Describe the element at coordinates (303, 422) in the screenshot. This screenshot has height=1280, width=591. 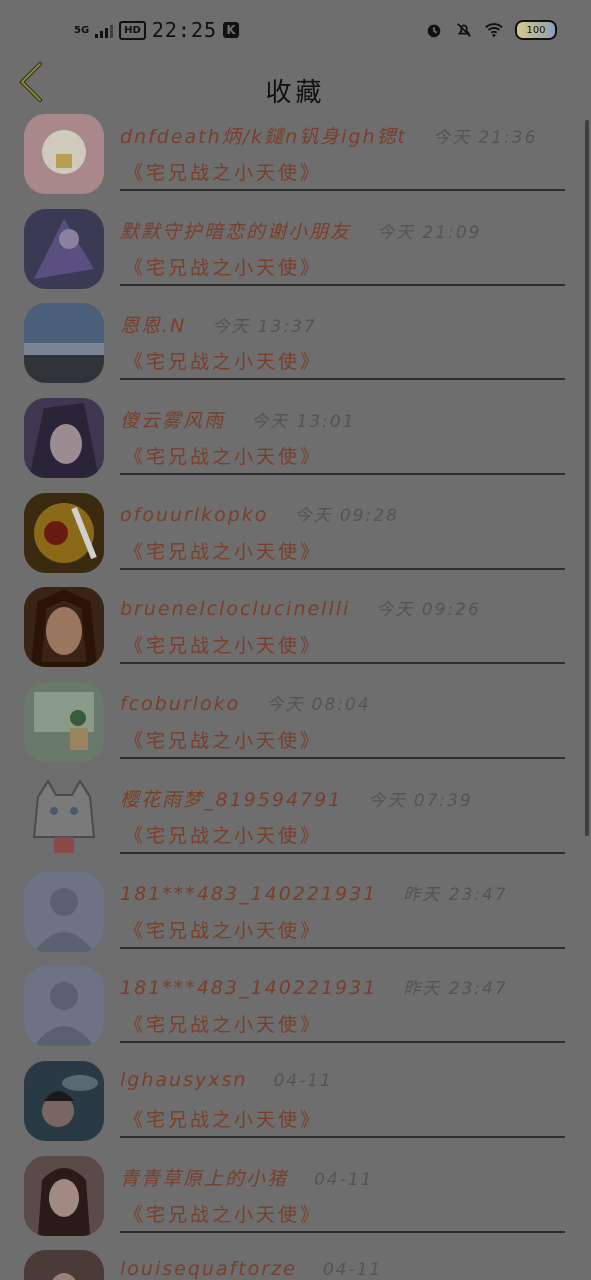
I see `item-time: 今天 13:01` at that location.